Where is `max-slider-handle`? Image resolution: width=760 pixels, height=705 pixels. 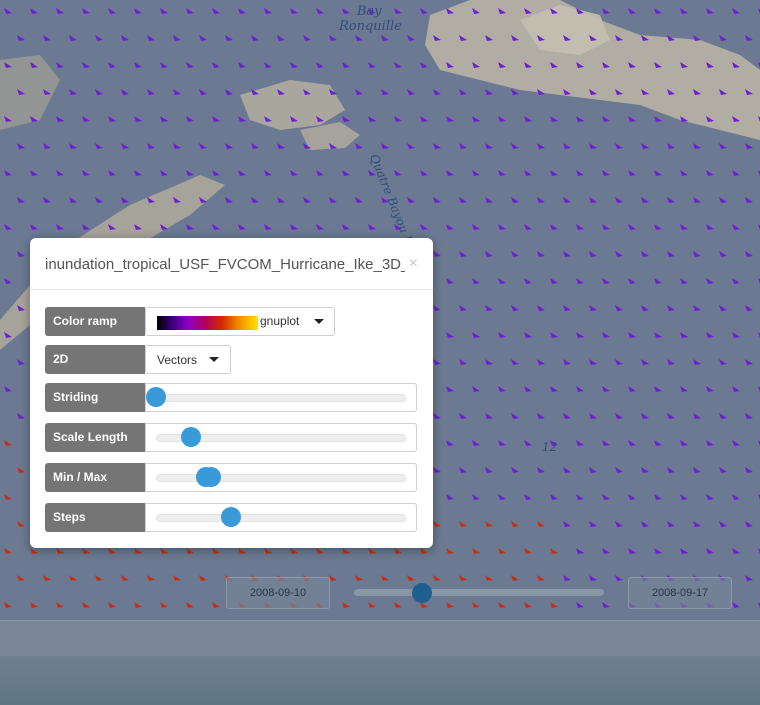
max-slider-handle is located at coordinates (211, 477).